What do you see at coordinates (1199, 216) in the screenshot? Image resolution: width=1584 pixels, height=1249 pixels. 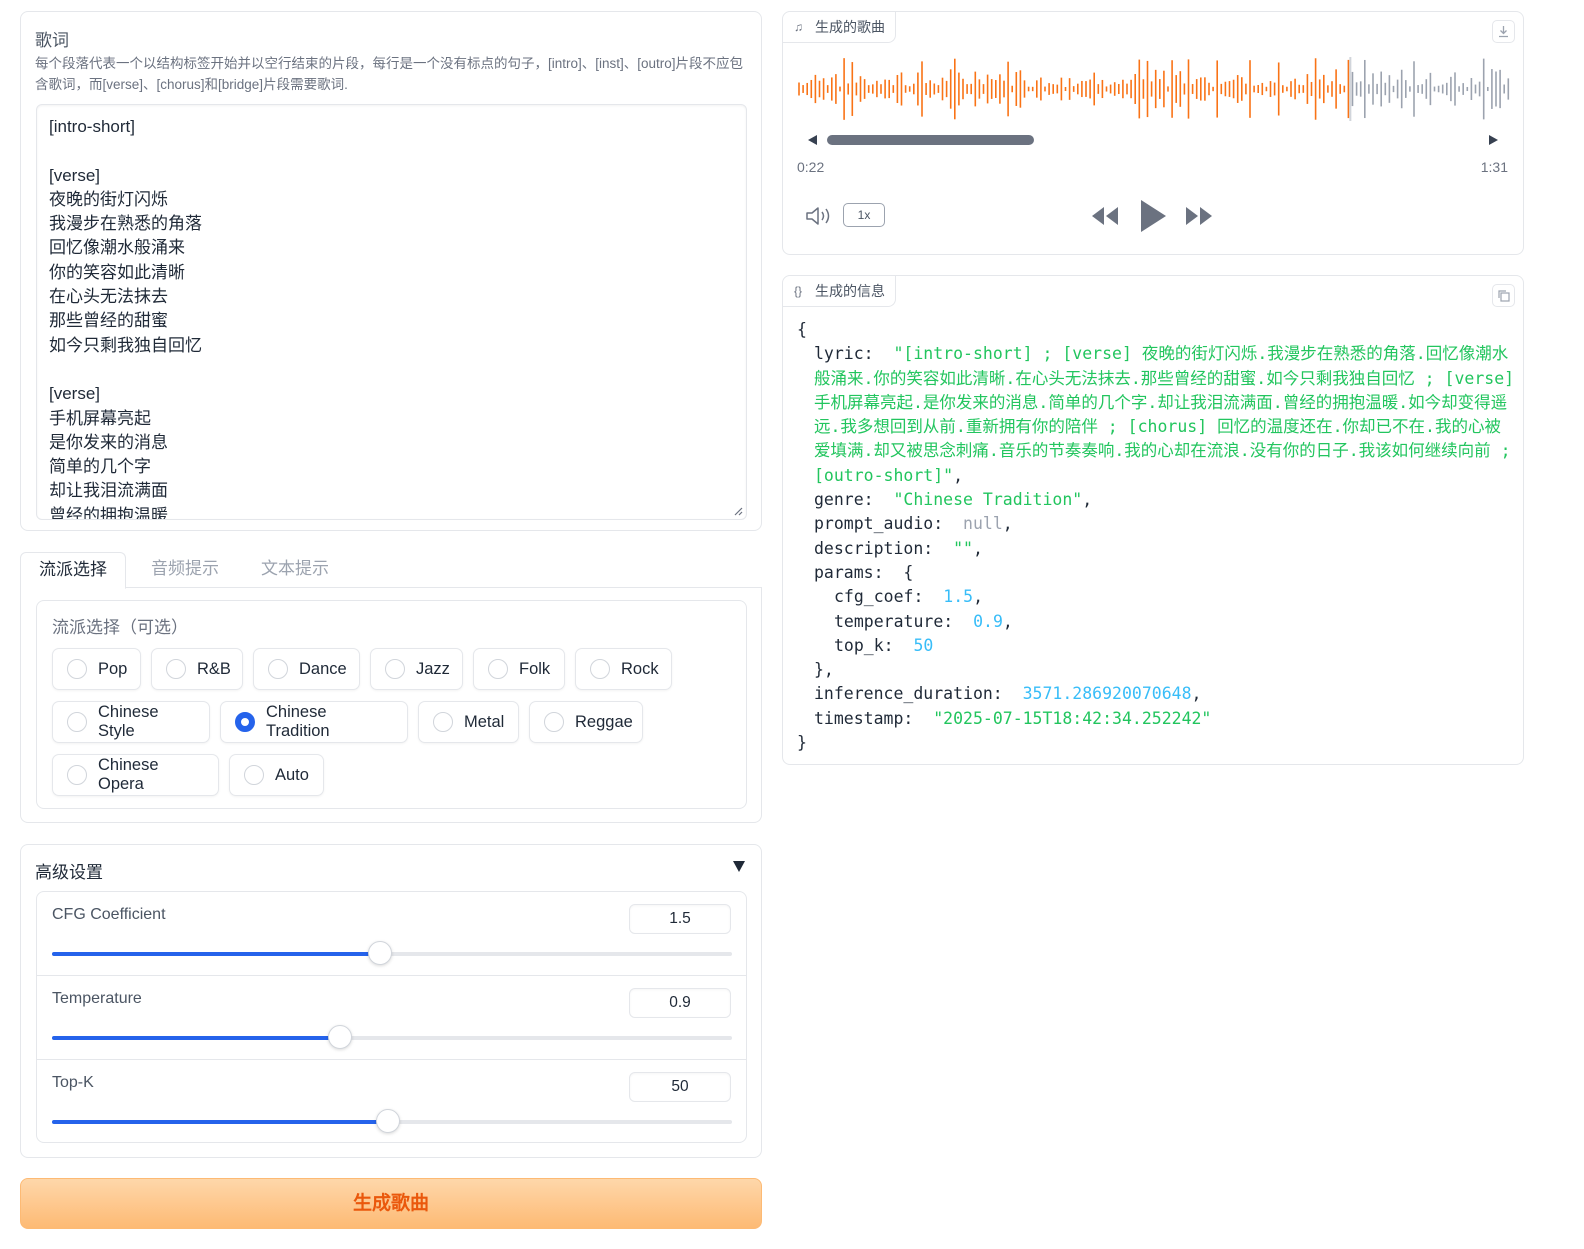 I see `fast-forward-icon` at bounding box center [1199, 216].